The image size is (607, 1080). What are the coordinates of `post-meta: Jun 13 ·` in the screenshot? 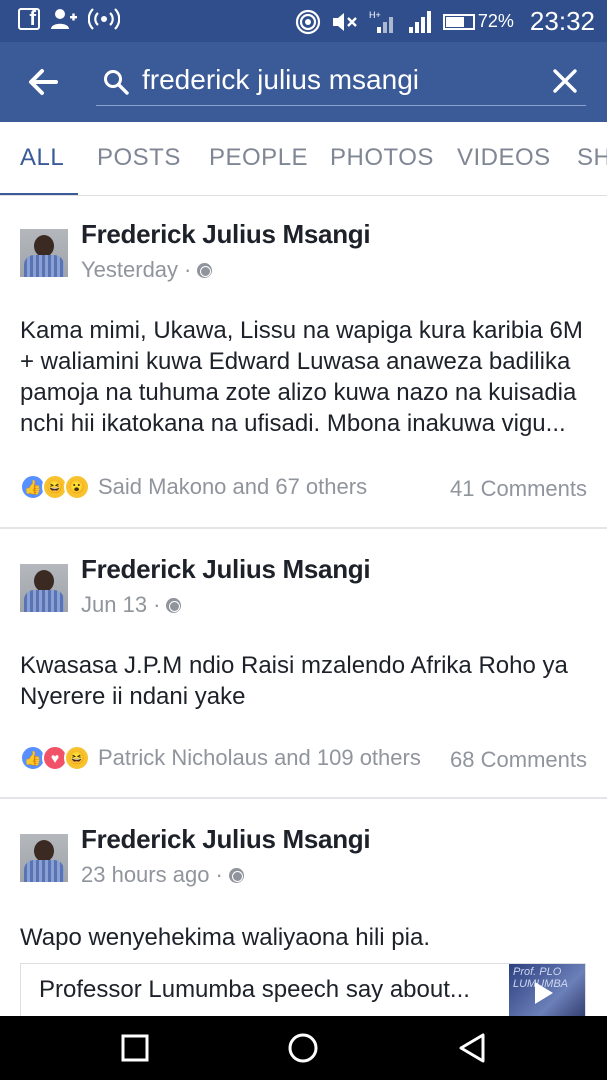 It's located at (131, 605).